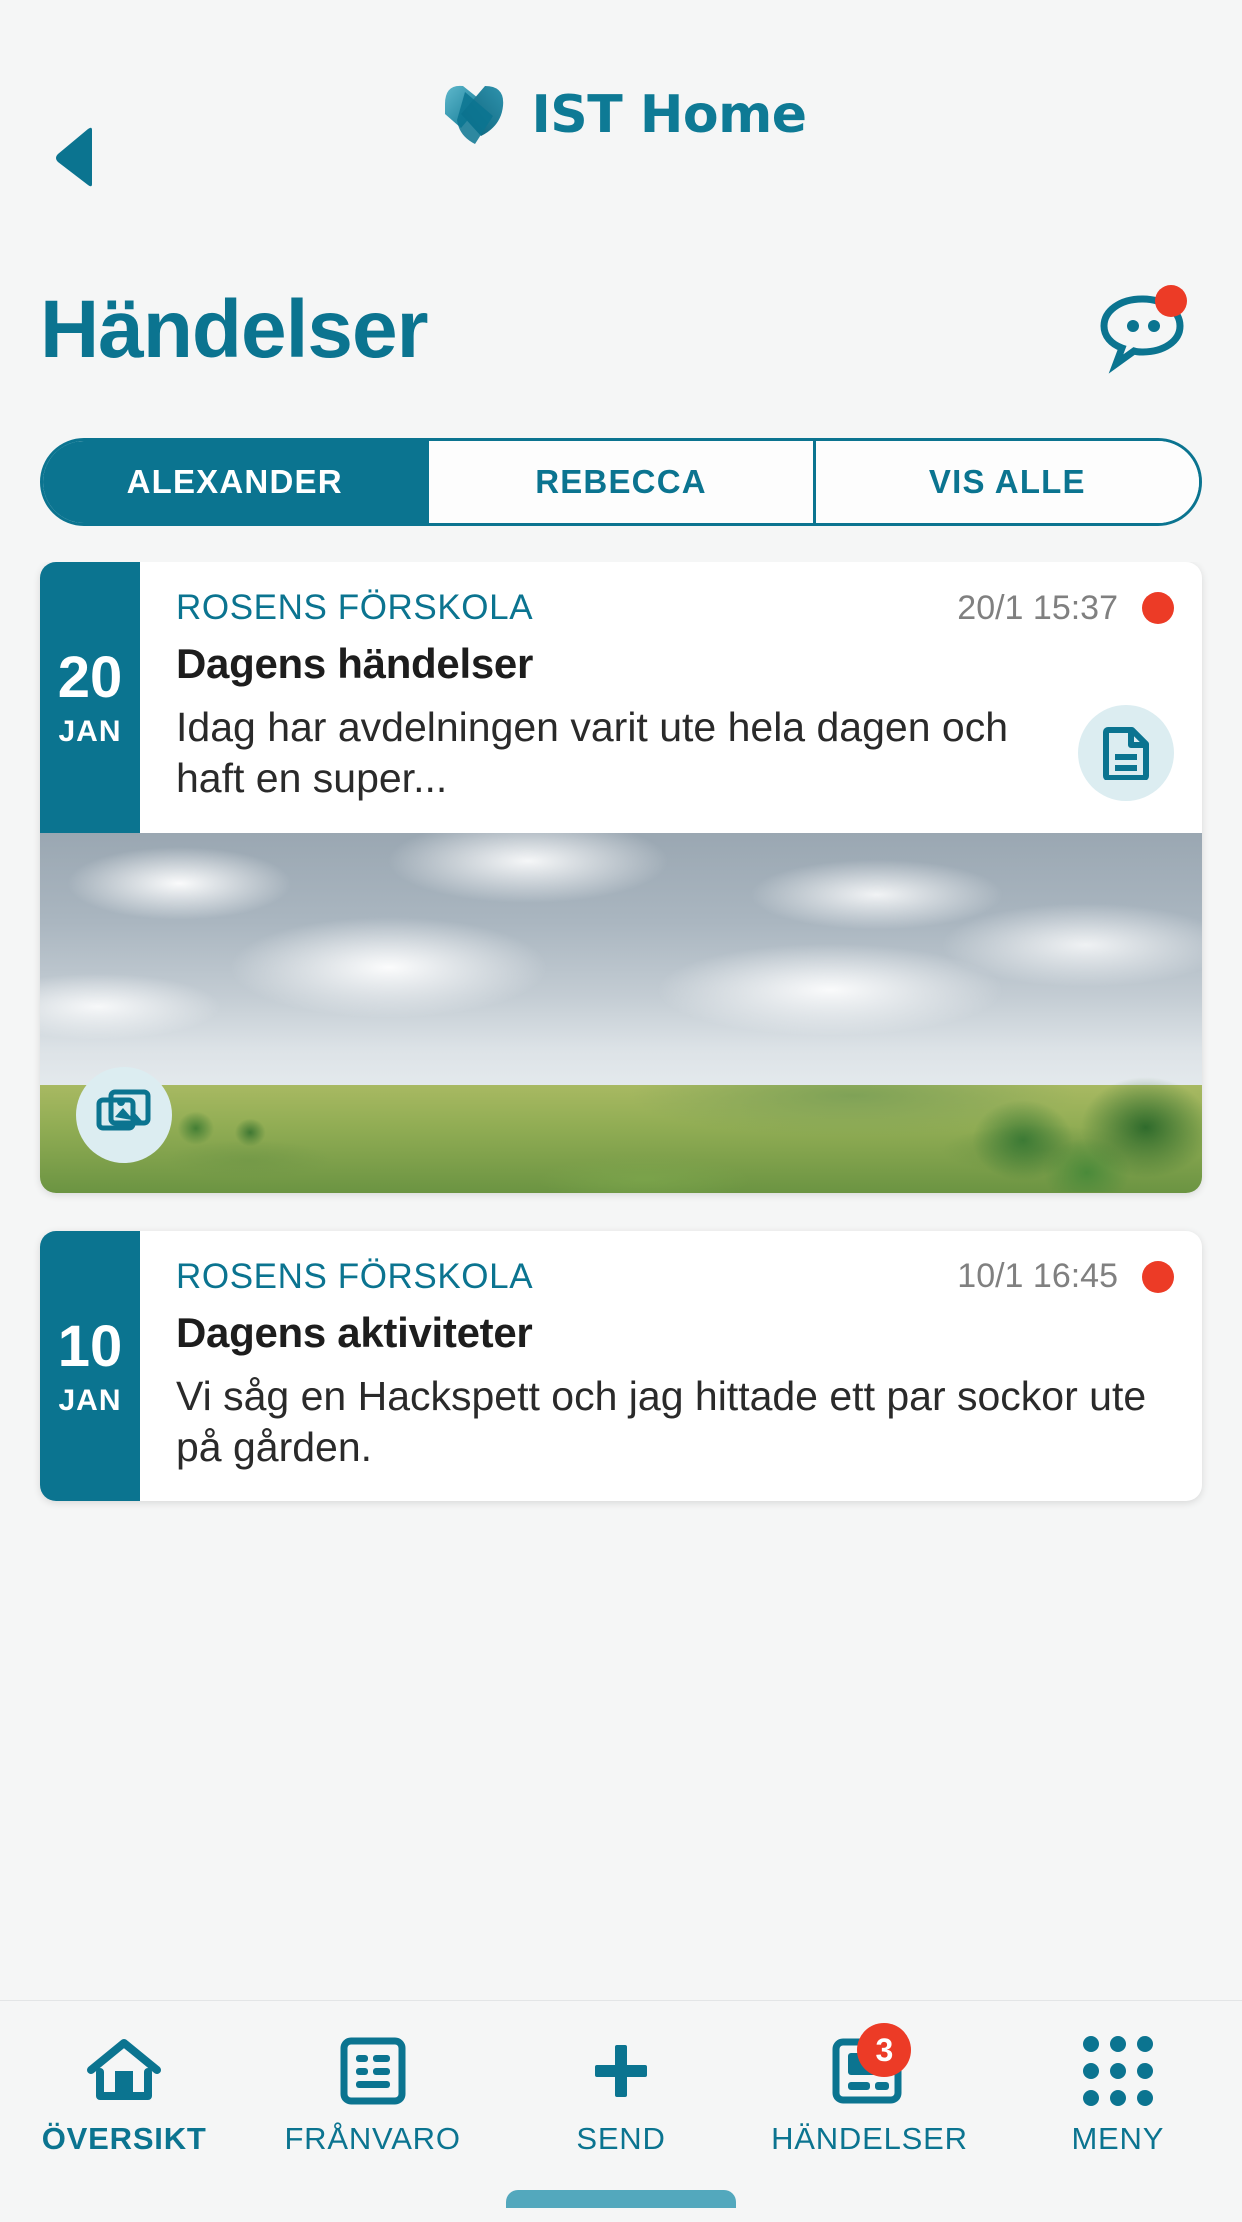  I want to click on tab-vis-alle: VIS ALLE, so click(1007, 482).